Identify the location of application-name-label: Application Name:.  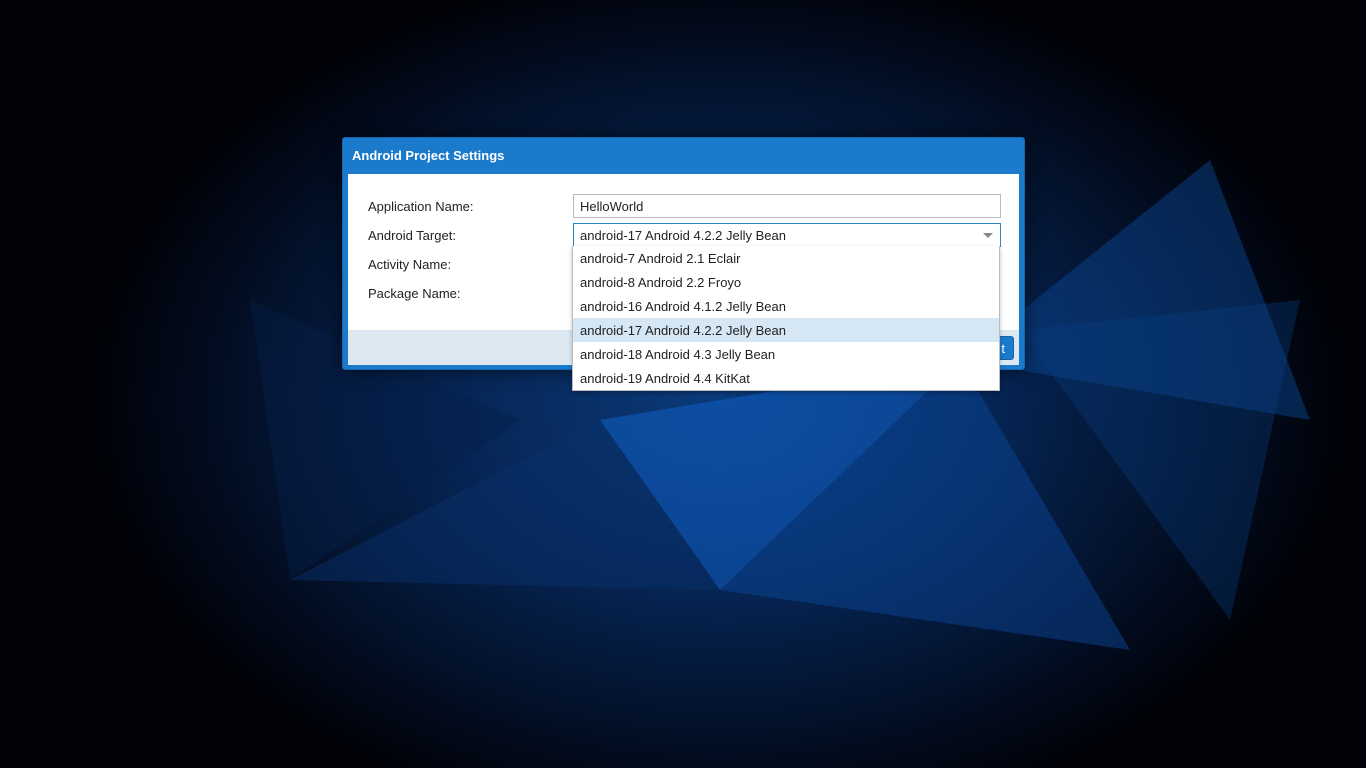
(421, 206).